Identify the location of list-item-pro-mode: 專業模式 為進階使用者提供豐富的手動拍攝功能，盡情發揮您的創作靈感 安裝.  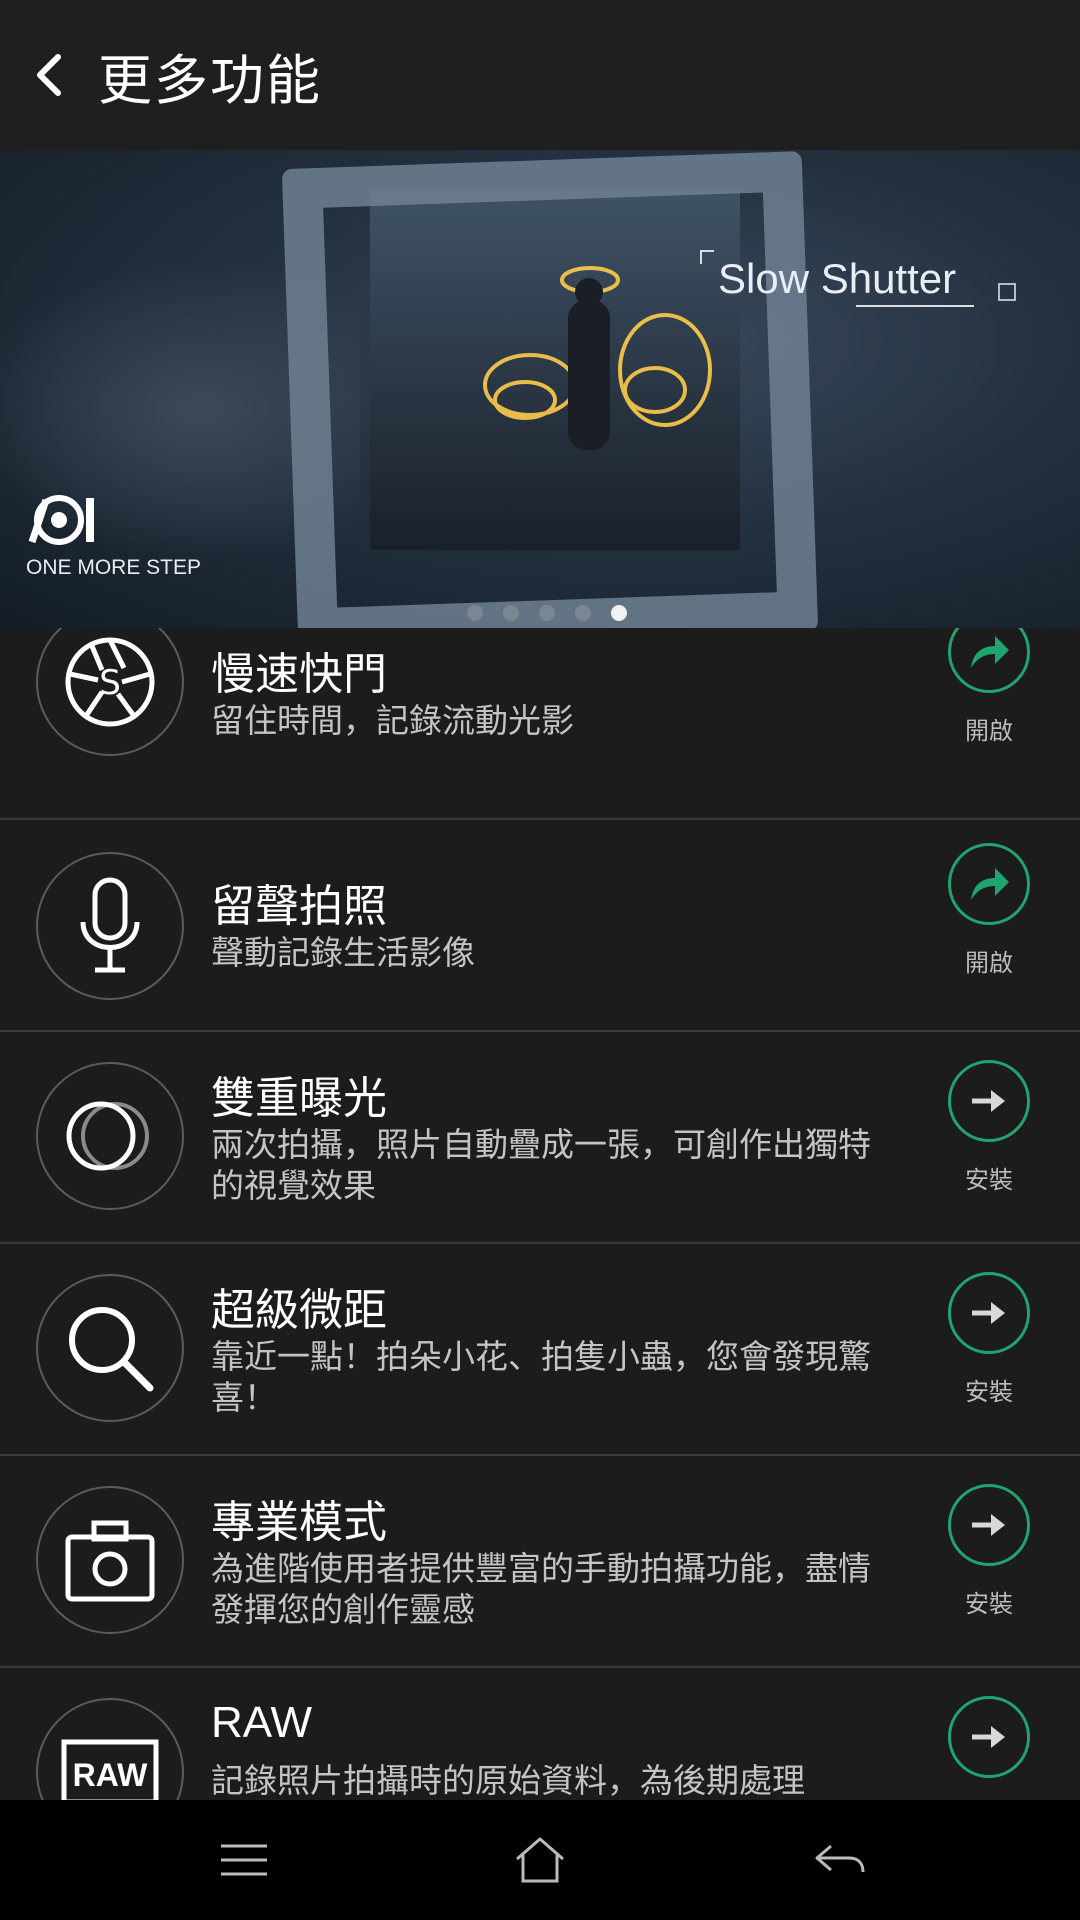
(540, 1562).